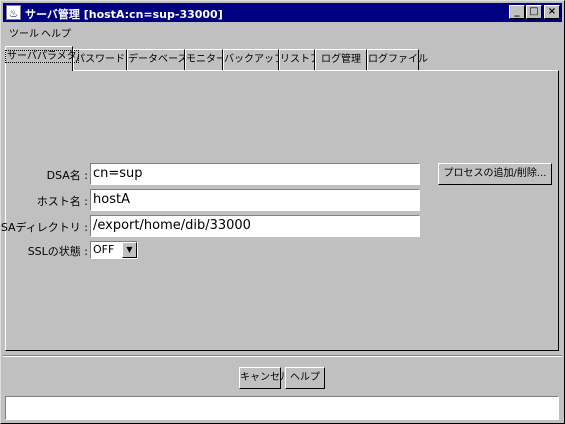 The height and width of the screenshot is (424, 565). Describe the element at coordinates (44, 227) in the screenshot. I see `dsa-directory-label: DSAディレクトリ :` at that location.